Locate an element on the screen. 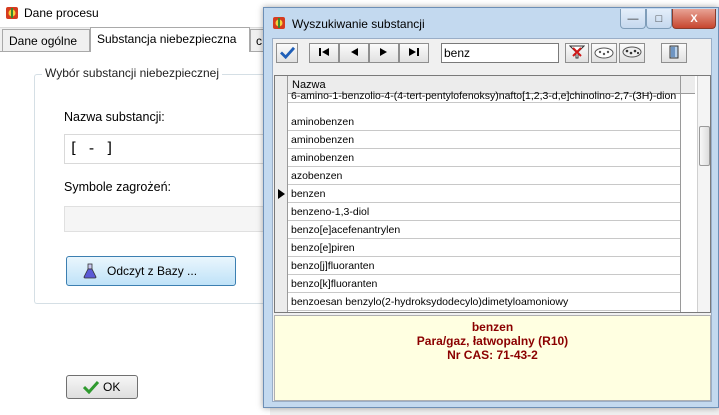  previous-record-button is located at coordinates (354, 53).